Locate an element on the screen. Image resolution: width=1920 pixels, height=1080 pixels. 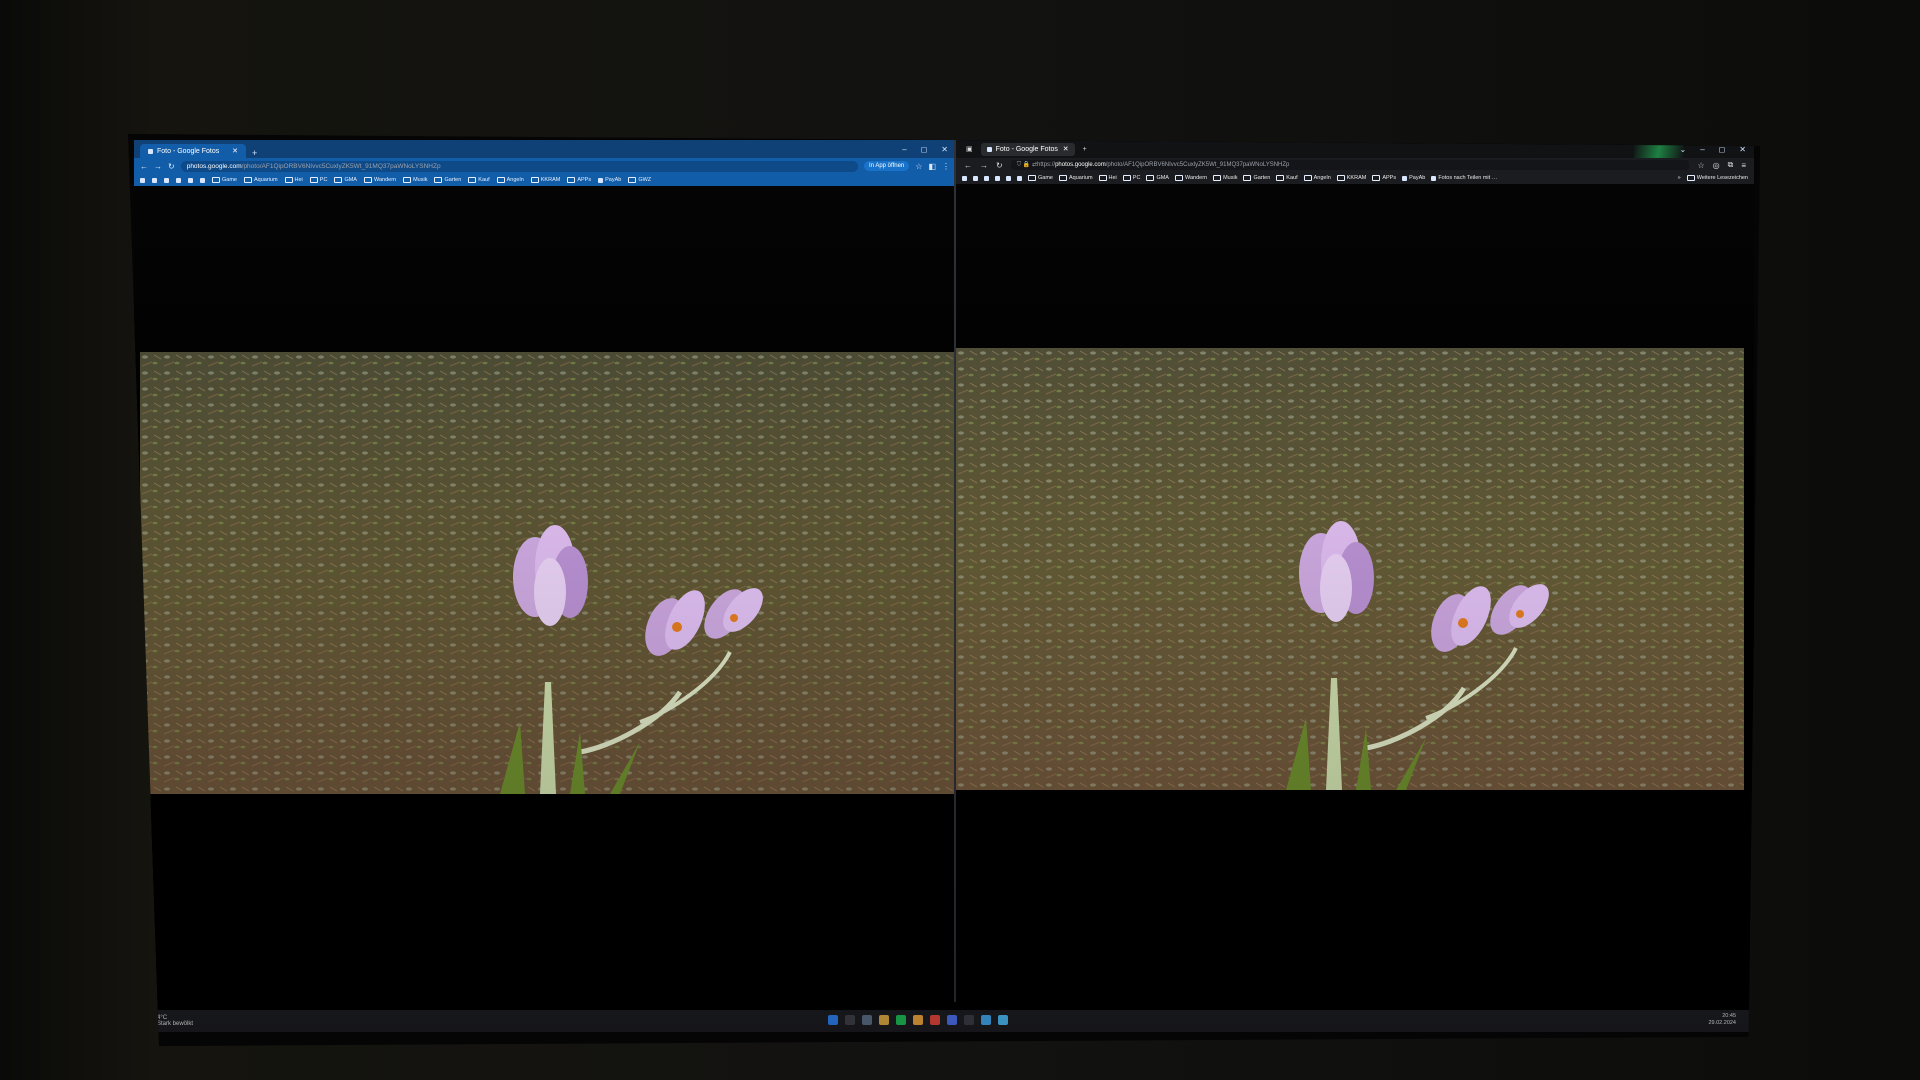
tab-list-icon: ▣ is located at coordinates (969, 149).